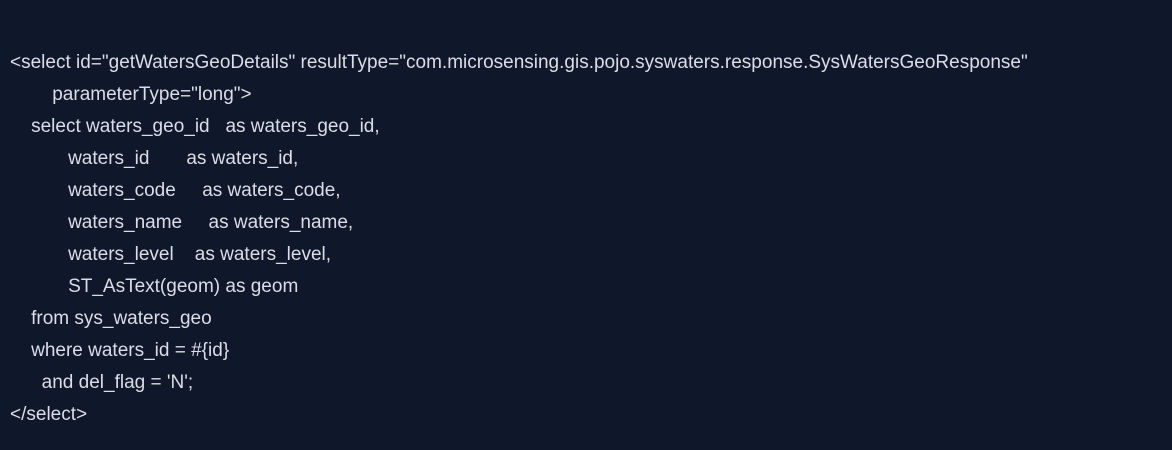 The height and width of the screenshot is (450, 1172). Describe the element at coordinates (120, 350) in the screenshot. I see `code-line-10: where waters_id = #{id}` at that location.